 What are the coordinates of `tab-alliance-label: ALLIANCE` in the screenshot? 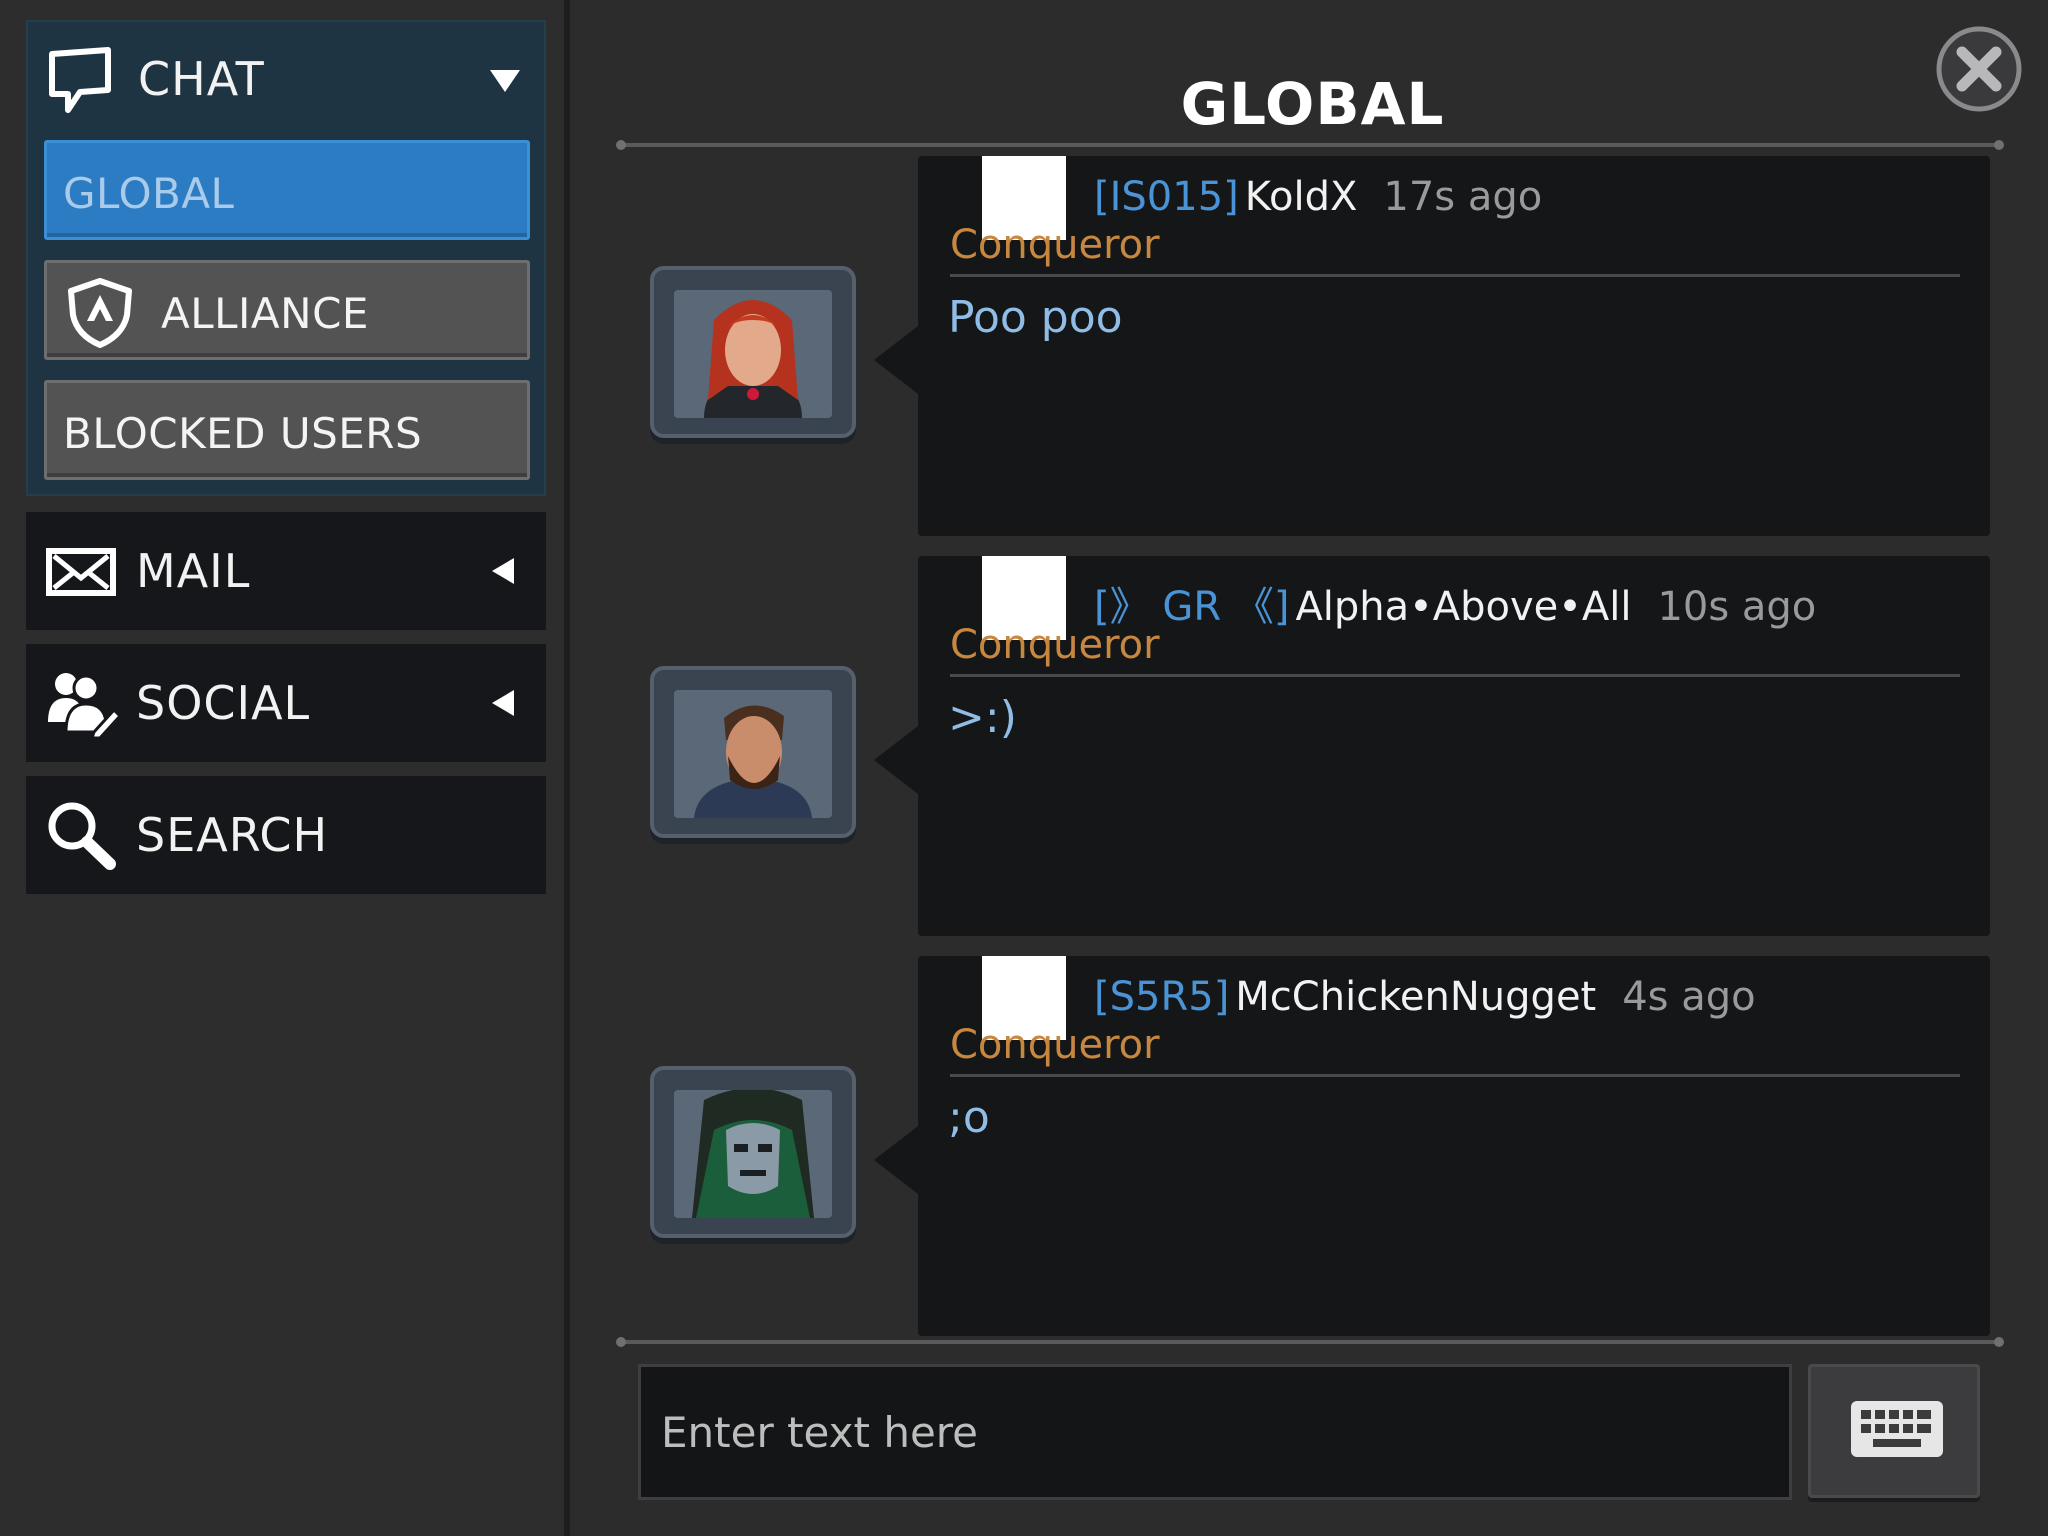 It's located at (265, 313).